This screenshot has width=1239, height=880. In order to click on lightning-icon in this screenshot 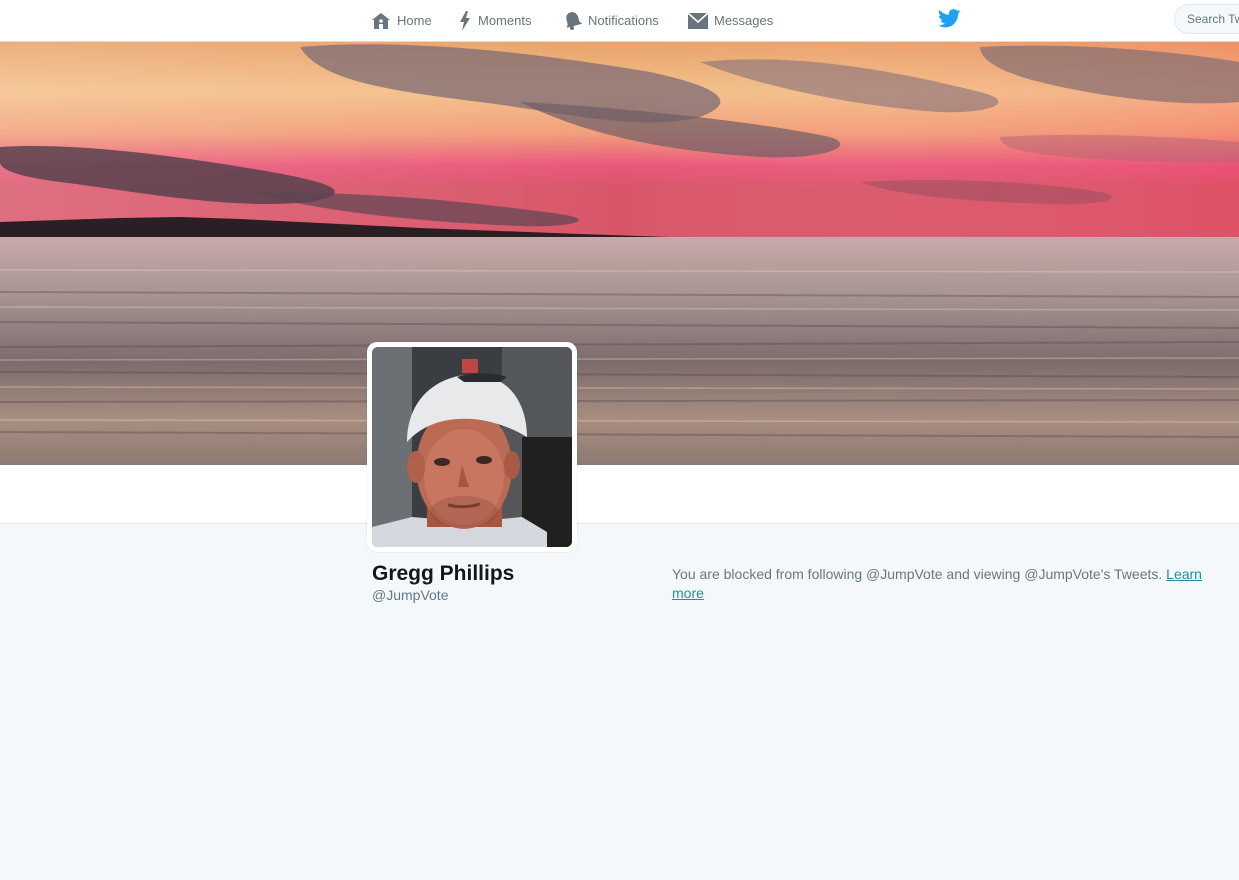, I will do `click(465, 20)`.